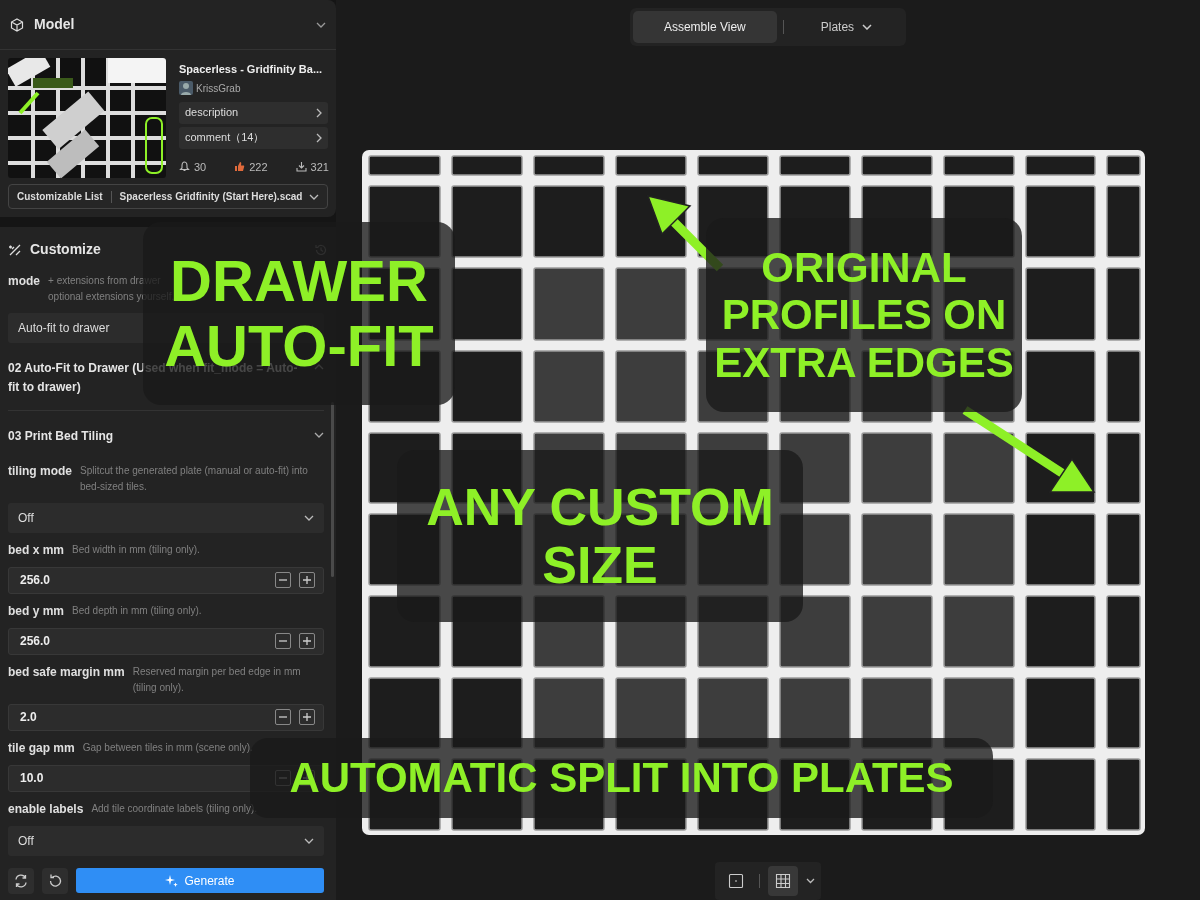 This screenshot has width=1200, height=900. What do you see at coordinates (218, 88) in the screenshot?
I see `author-name: KrissGrab` at bounding box center [218, 88].